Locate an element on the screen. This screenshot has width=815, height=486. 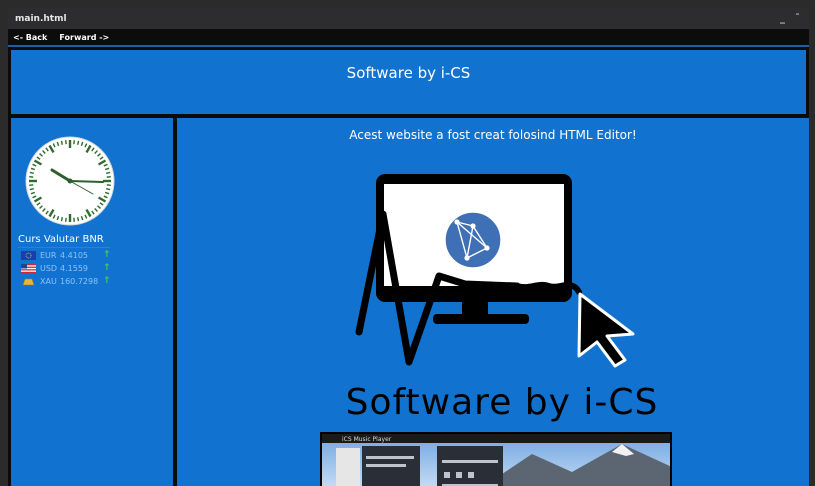
minimize-button: _ is located at coordinates (782, 18).